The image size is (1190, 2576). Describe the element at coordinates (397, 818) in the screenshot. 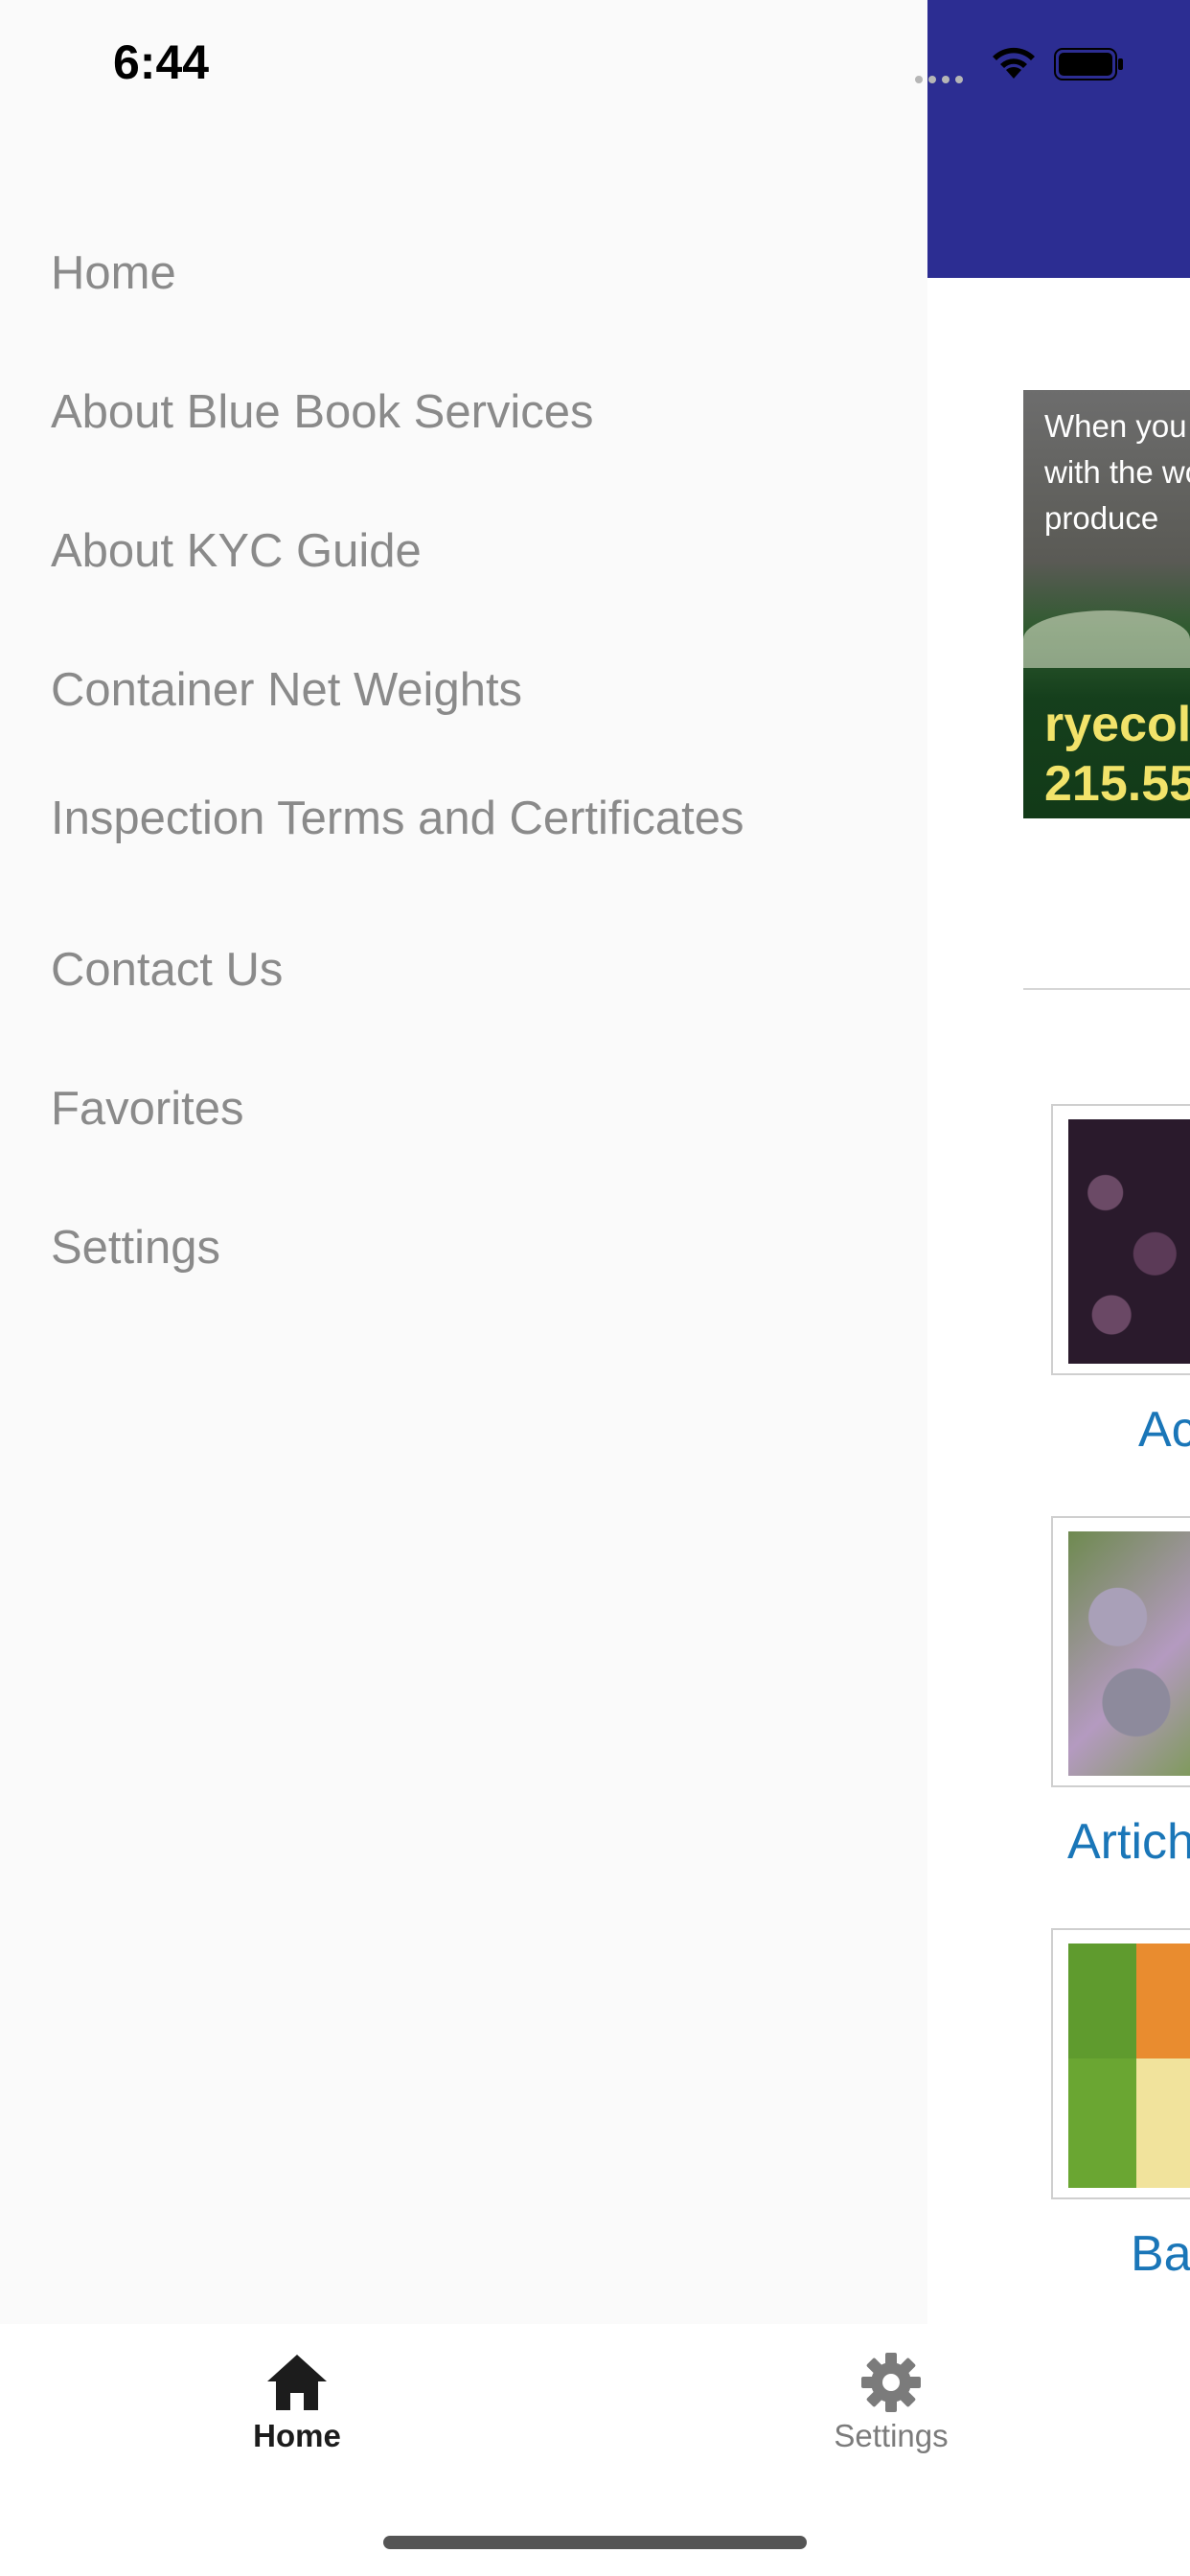

I see `drawer-item-inspection-terms: Inspection Terms and Certificates` at that location.